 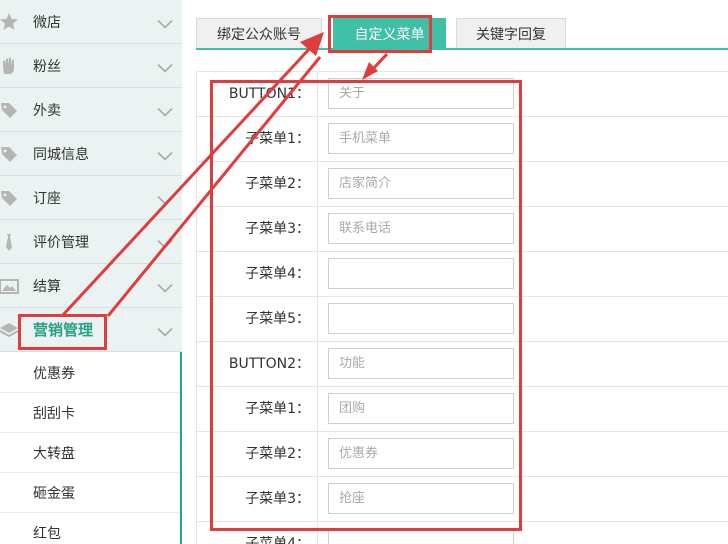 What do you see at coordinates (91, 154) in the screenshot?
I see `sidebar-item-local-info: 同城信息` at bounding box center [91, 154].